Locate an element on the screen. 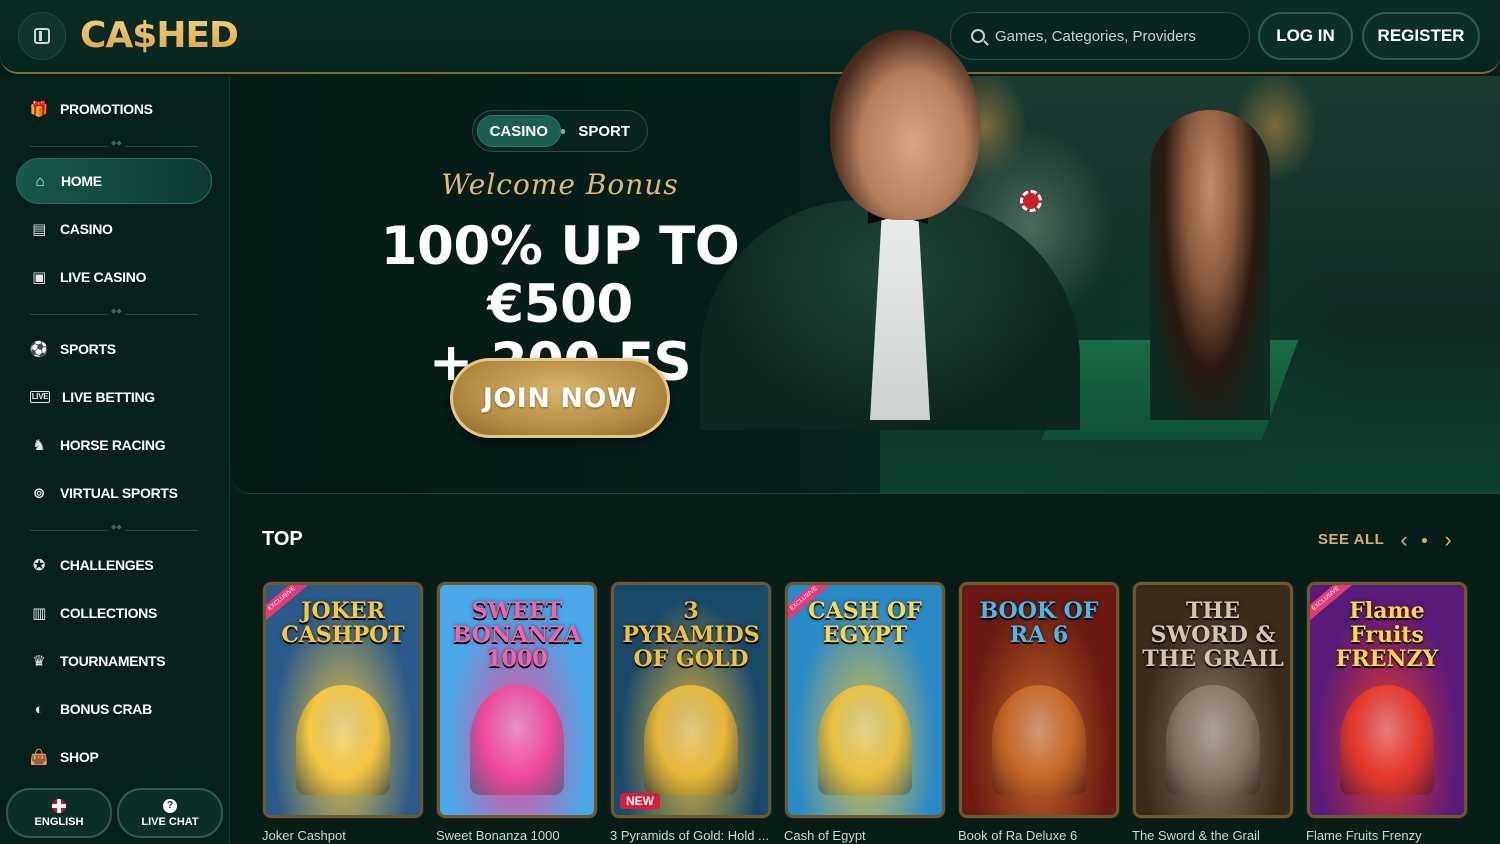 This screenshot has width=1500, height=844. new-badge: NEW is located at coordinates (640, 801).